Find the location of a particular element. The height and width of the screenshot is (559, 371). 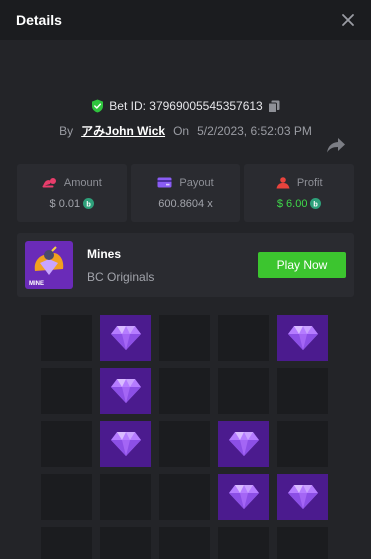

details-header: Details is located at coordinates (185, 20).